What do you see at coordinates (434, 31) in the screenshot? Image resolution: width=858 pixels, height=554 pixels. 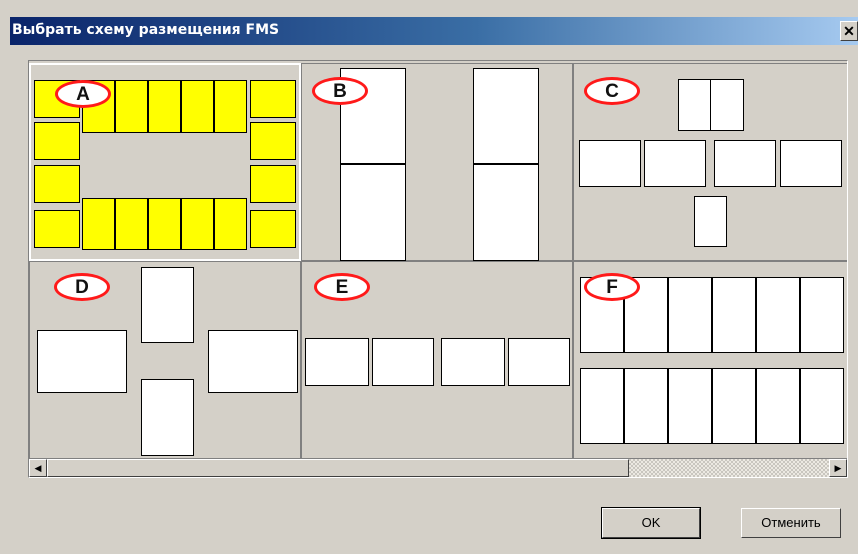 I see `title-bar: Выбрать схему размещения FMS ✕` at bounding box center [434, 31].